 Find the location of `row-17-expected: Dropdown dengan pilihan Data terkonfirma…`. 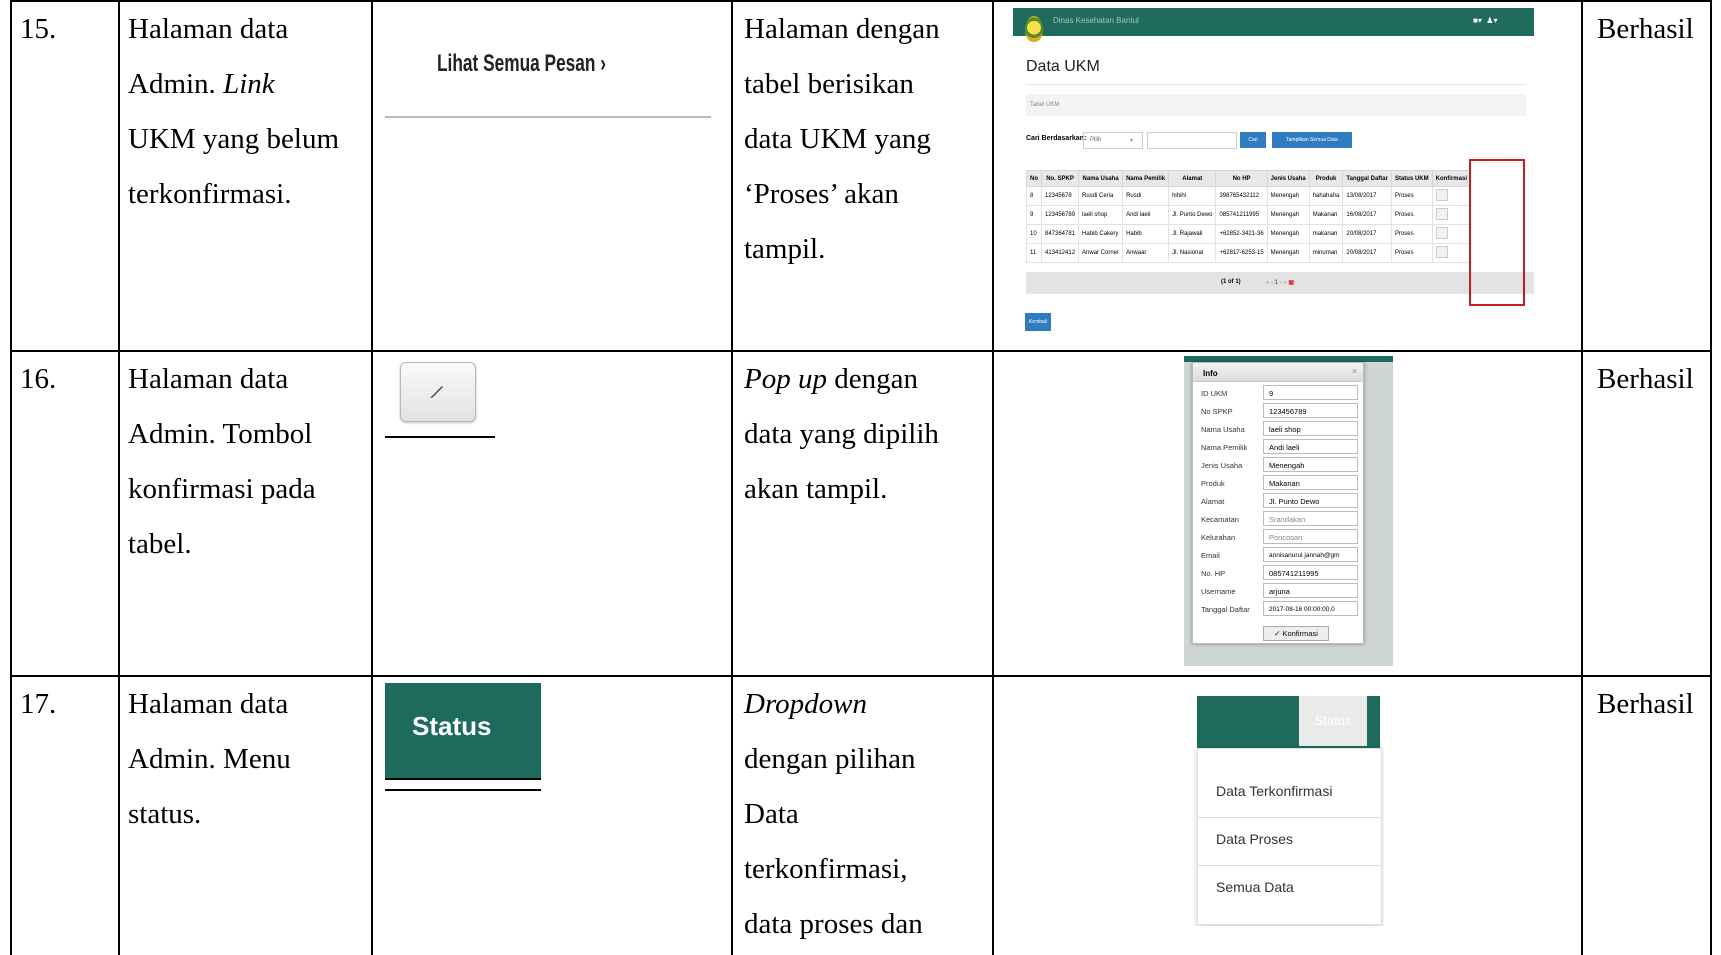

row-17-expected: Dropdown dengan pilihan Data terkonfirma… is located at coordinates (833, 814).